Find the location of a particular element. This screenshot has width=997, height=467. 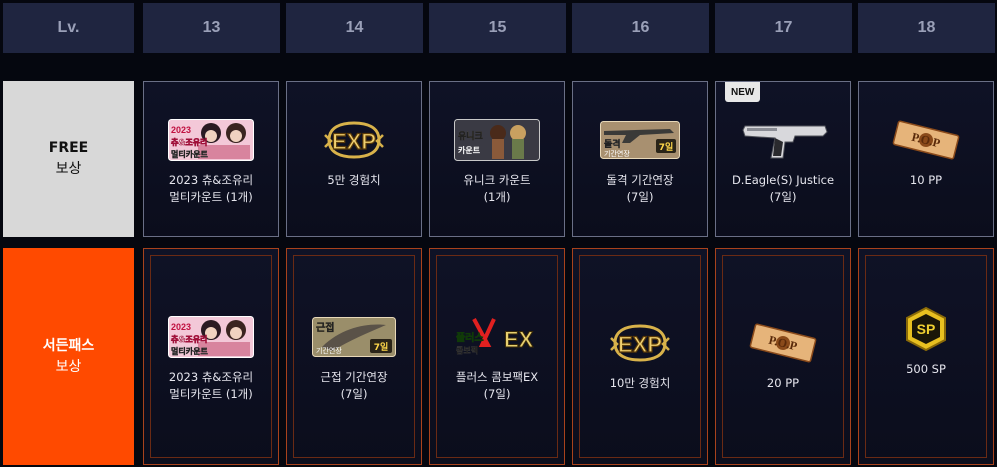

pass-reward-lv17: P.O.P 20 PP is located at coordinates (783, 356).